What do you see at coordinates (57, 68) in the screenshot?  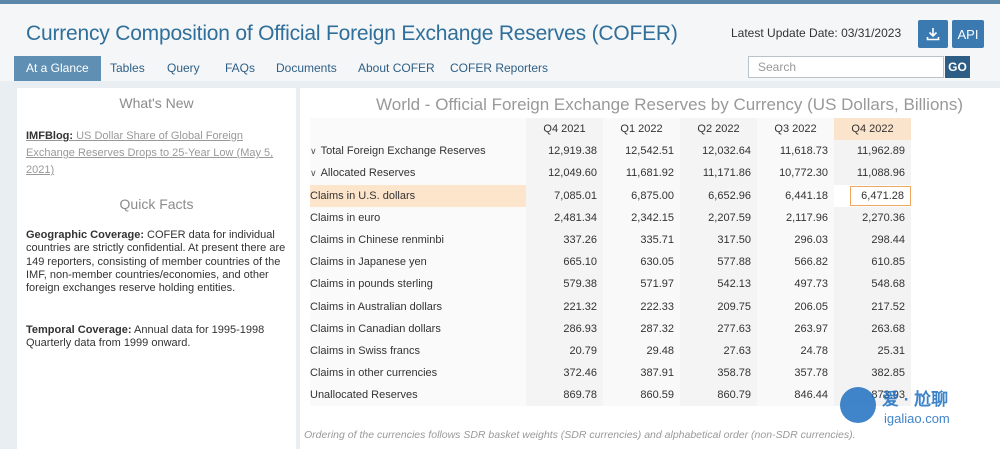 I see `nav-at-a-glance: At a Glance` at bounding box center [57, 68].